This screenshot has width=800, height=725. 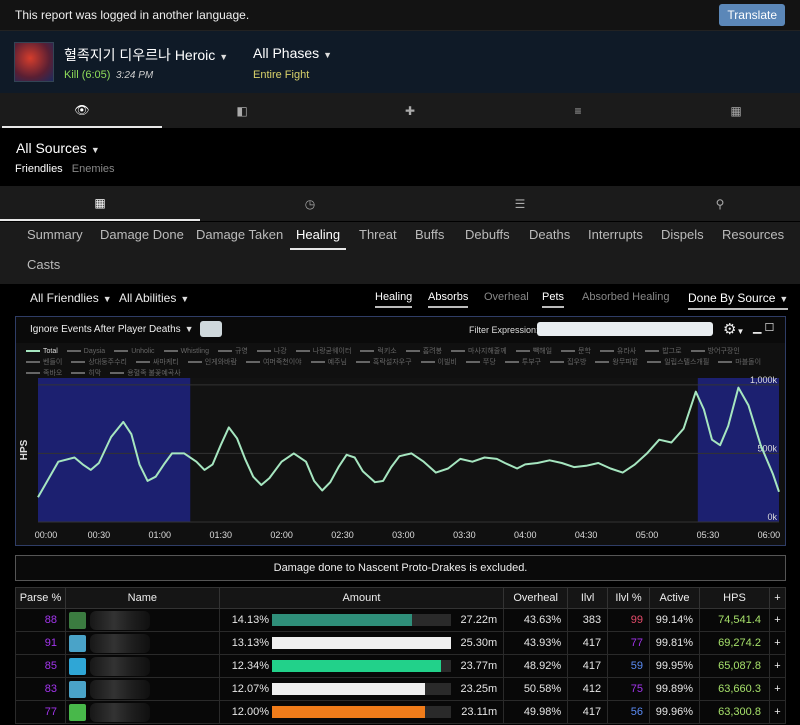 What do you see at coordinates (549, 236) in the screenshot?
I see `tab-deaths: Deaths` at bounding box center [549, 236].